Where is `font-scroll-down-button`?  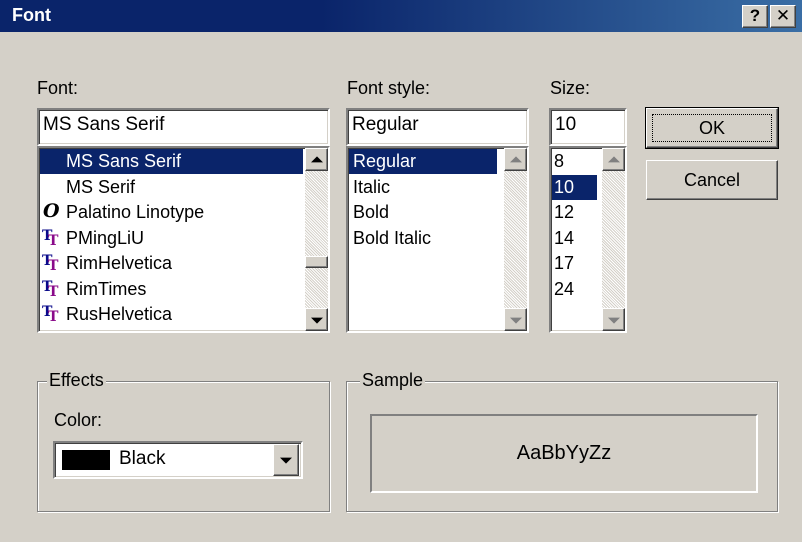 font-scroll-down-button is located at coordinates (316, 319).